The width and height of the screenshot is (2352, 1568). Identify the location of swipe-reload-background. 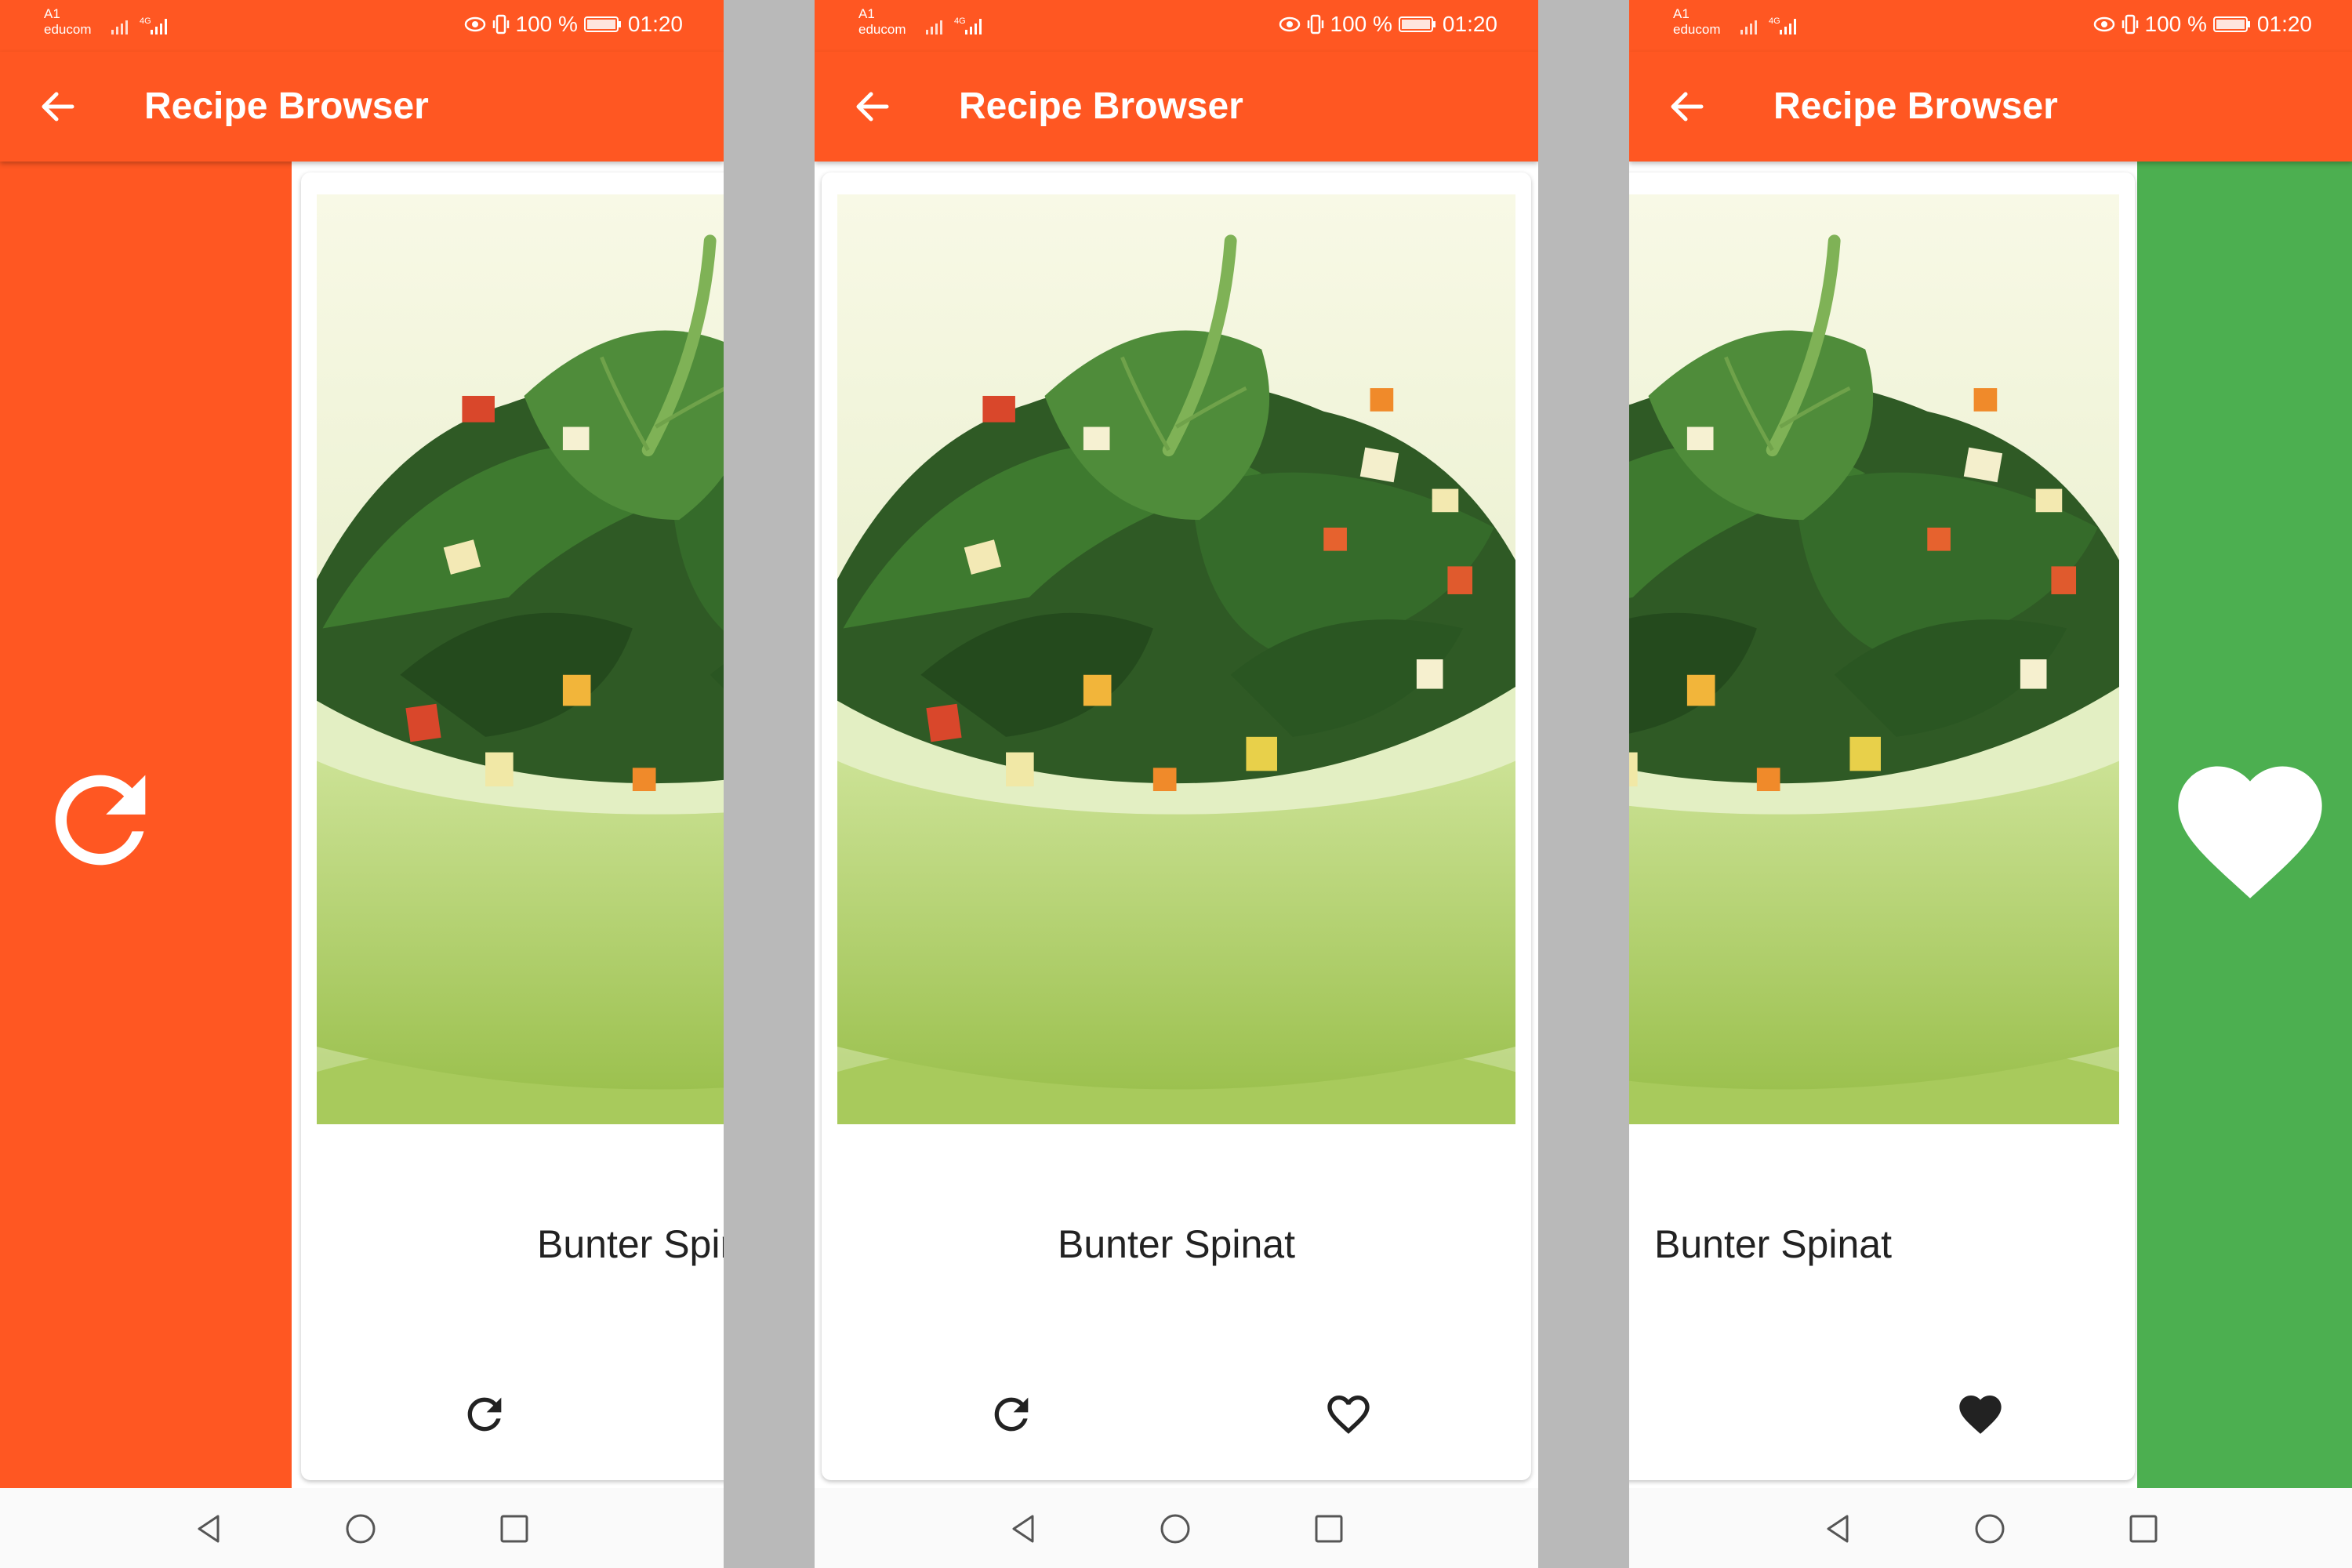
(146, 825).